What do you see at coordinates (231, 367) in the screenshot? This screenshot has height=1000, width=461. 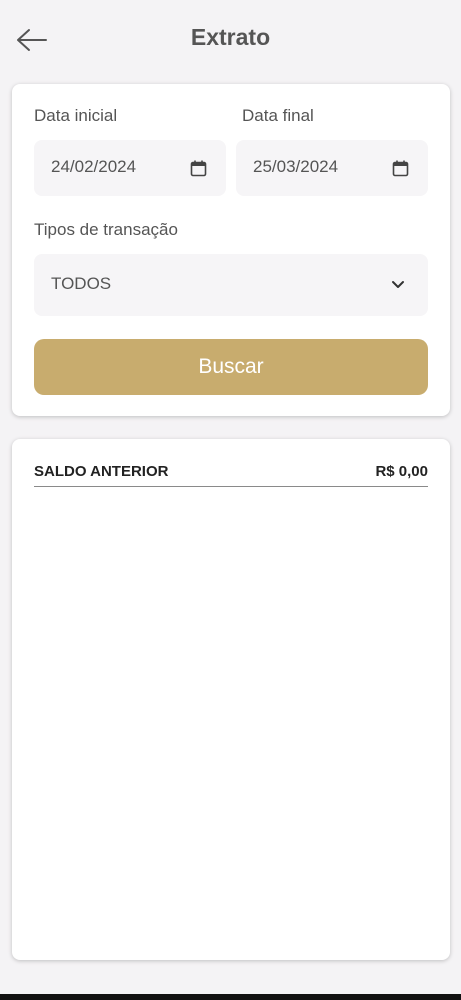 I see `search-button: Buscar` at bounding box center [231, 367].